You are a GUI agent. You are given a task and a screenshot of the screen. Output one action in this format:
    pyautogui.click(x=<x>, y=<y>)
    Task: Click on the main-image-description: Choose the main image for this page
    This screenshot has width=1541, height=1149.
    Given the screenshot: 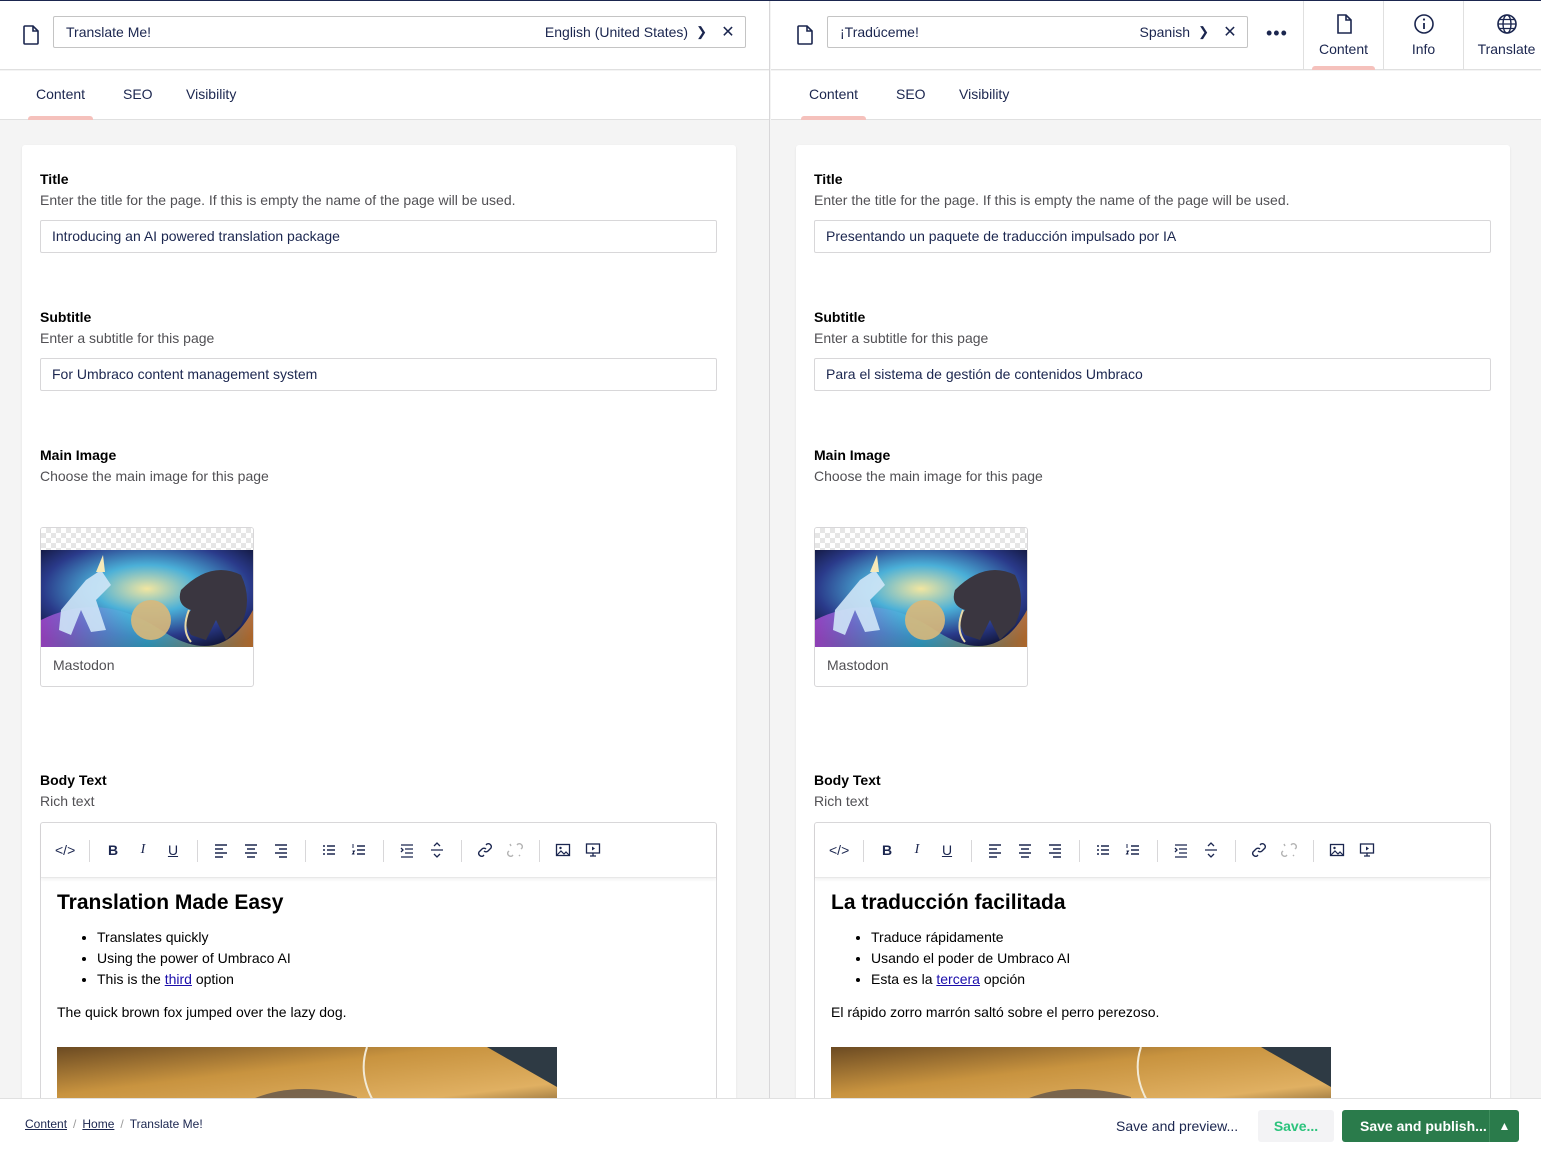 What is the action you would take?
    pyautogui.click(x=928, y=476)
    